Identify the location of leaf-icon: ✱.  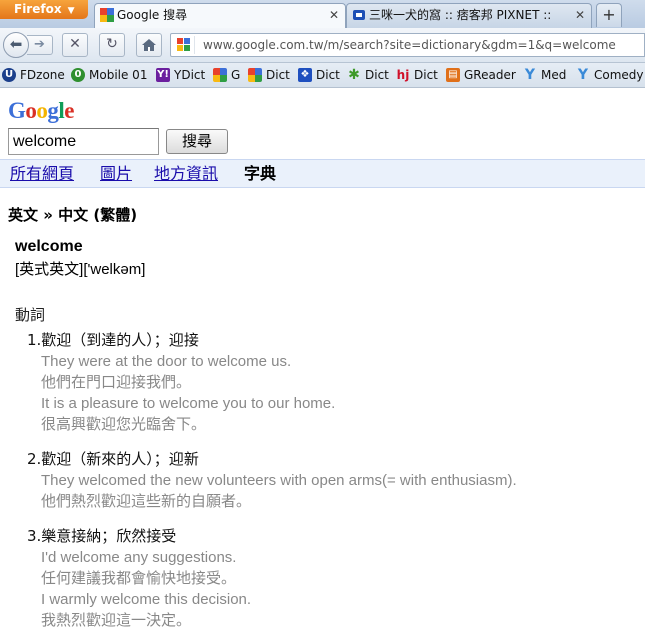
(354, 75).